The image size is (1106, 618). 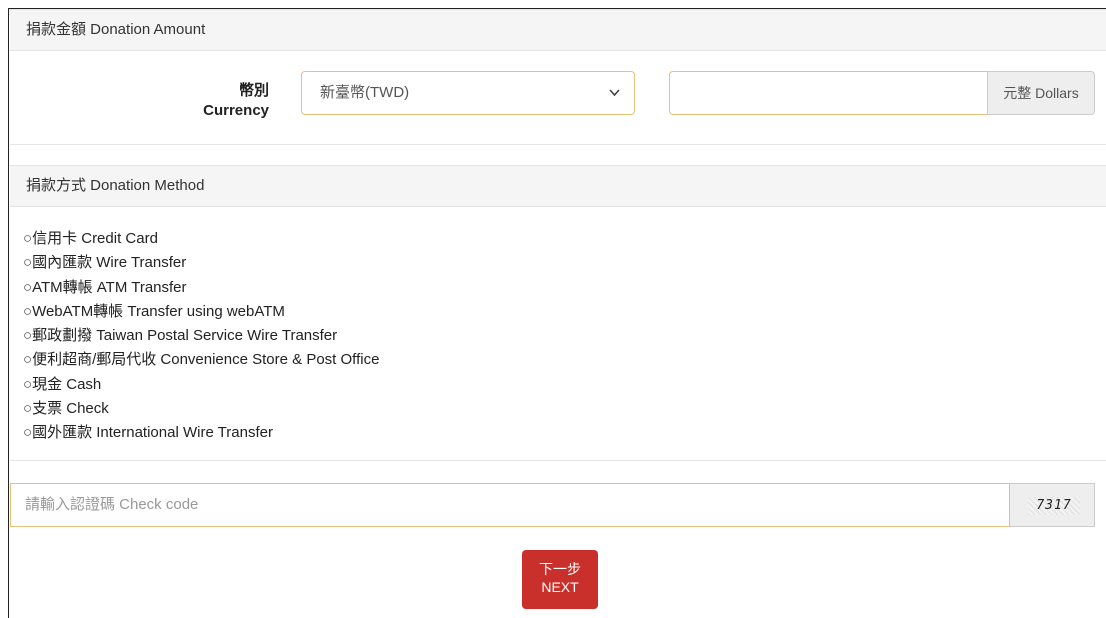 I want to click on next-button-label-en: NEXT, so click(x=560, y=587).